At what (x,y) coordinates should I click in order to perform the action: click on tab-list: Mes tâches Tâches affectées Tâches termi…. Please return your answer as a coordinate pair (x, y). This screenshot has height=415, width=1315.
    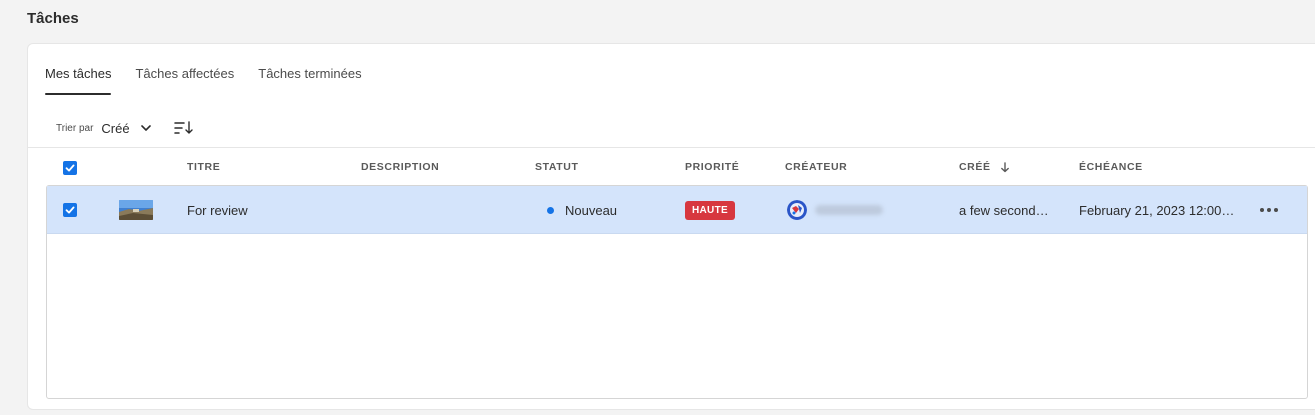
    Looking at the image, I should click on (215, 80).